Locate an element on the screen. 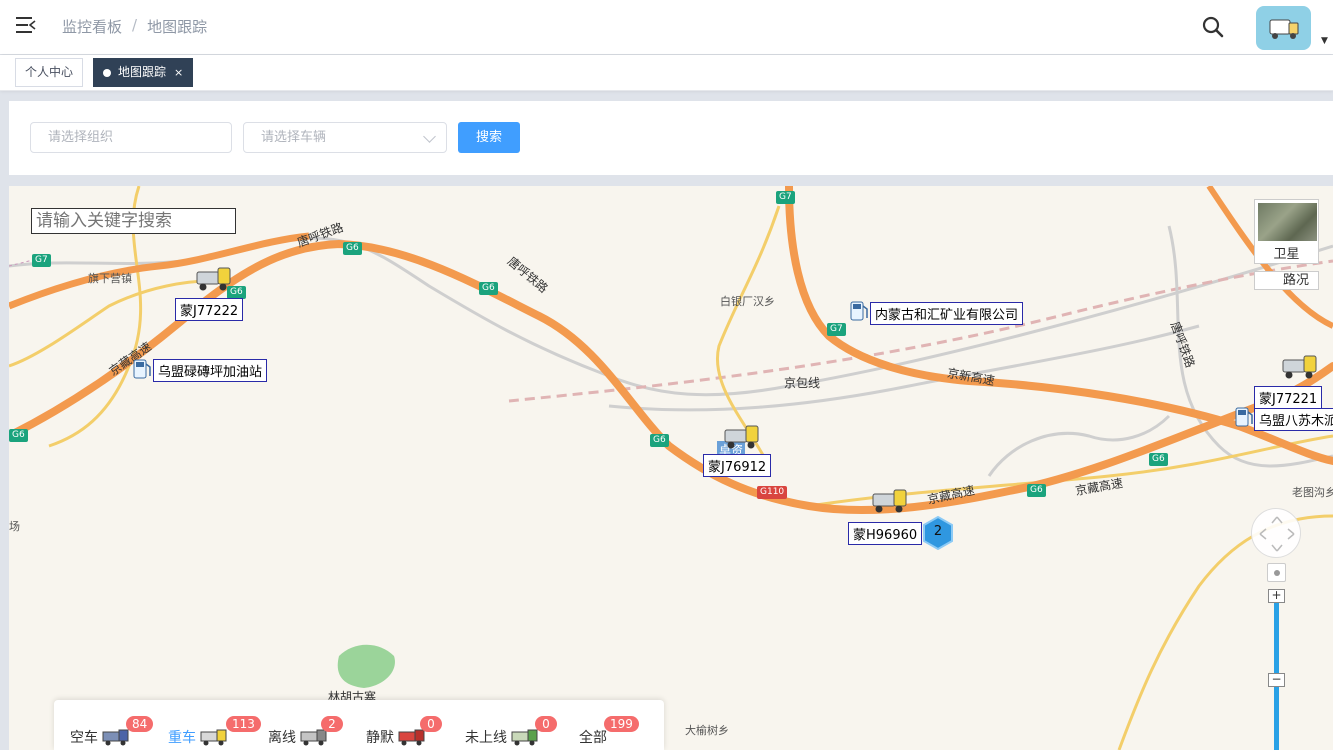  road-shield: G110 is located at coordinates (772, 492).